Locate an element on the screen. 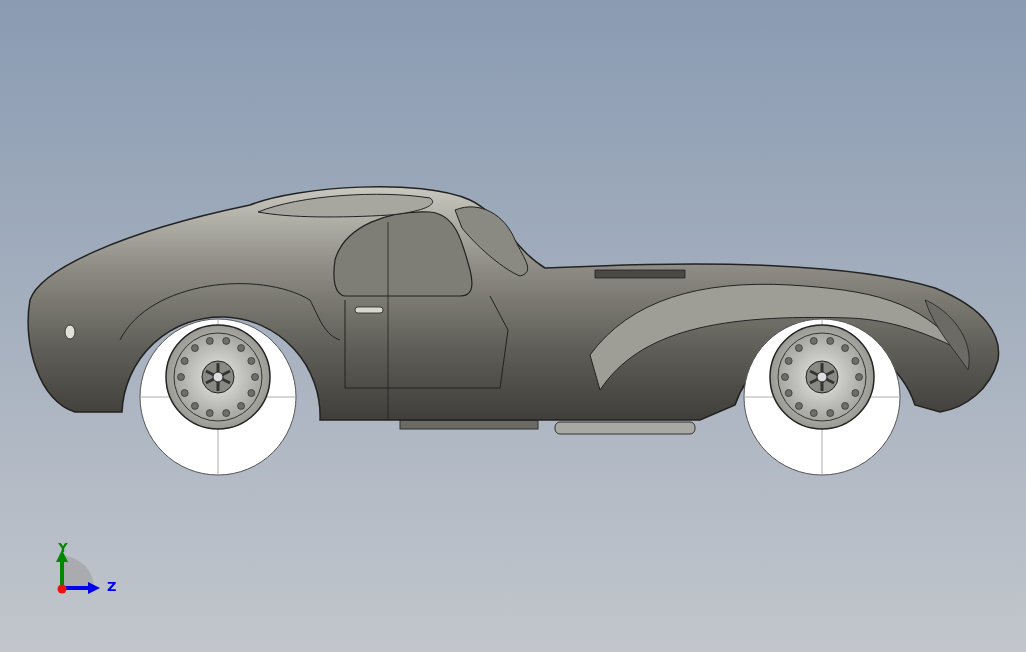 This screenshot has height=652, width=1026. triad-quadrant is located at coordinates (78, 572).